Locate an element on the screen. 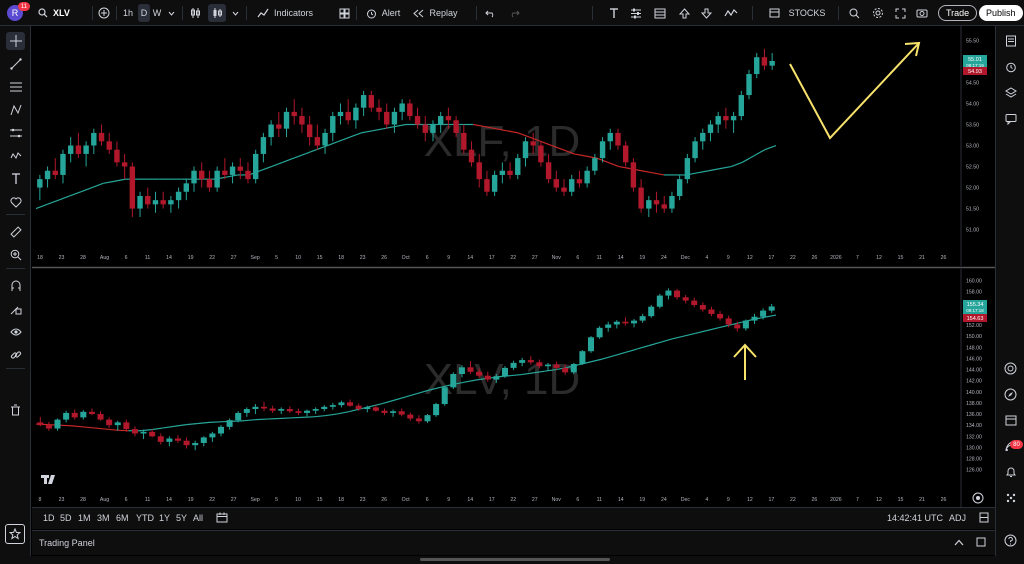  undo-button is located at coordinates (490, 13).